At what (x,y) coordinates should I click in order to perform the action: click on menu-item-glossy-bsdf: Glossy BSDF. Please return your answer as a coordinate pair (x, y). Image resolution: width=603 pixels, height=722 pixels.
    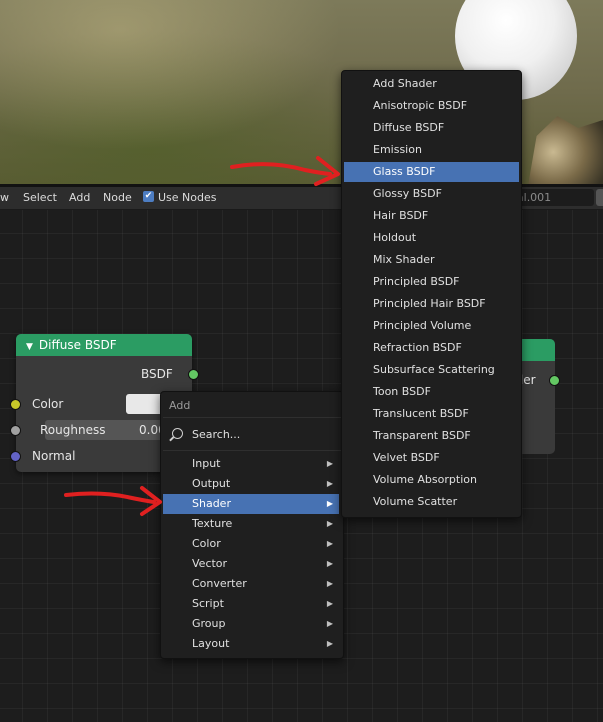
    Looking at the image, I should click on (431, 194).